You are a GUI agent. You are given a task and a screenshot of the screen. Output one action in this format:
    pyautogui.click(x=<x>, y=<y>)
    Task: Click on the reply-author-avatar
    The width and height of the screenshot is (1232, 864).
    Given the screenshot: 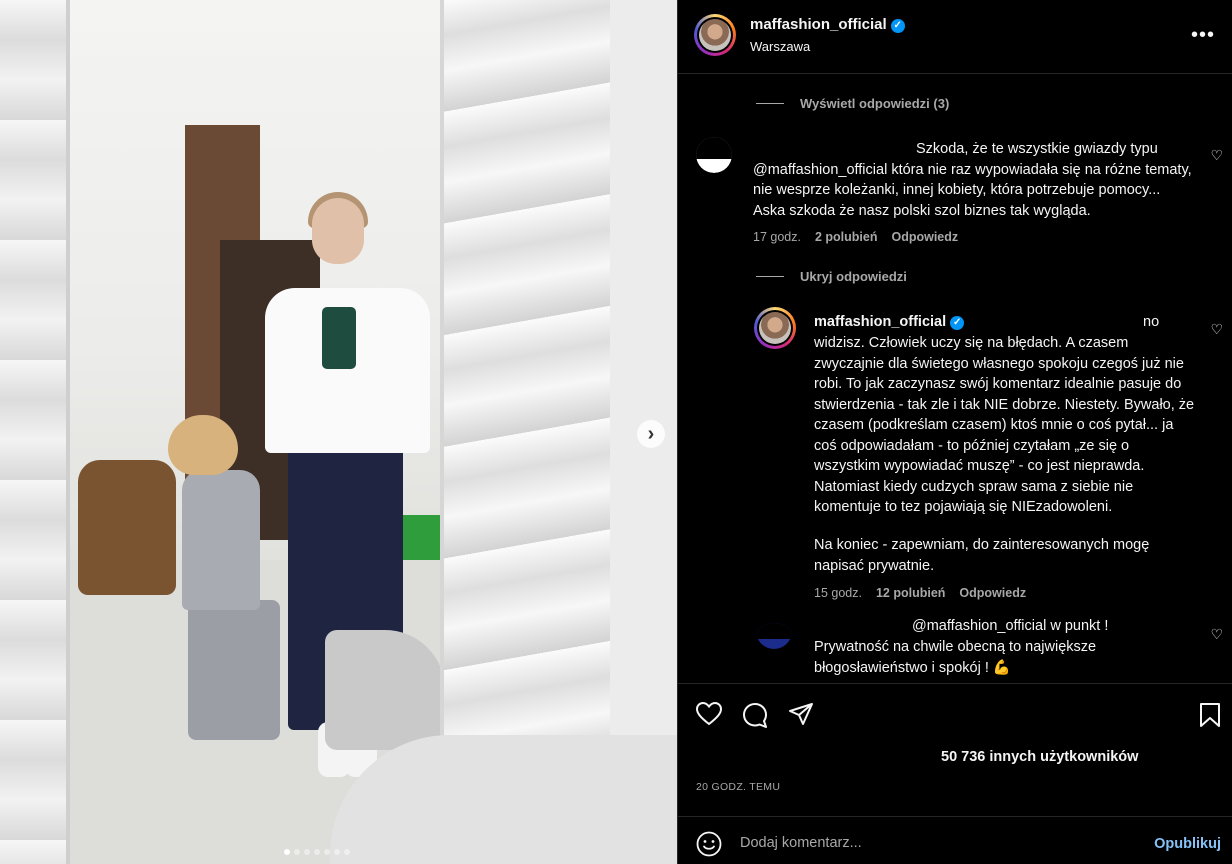 What is the action you would take?
    pyautogui.click(x=775, y=328)
    